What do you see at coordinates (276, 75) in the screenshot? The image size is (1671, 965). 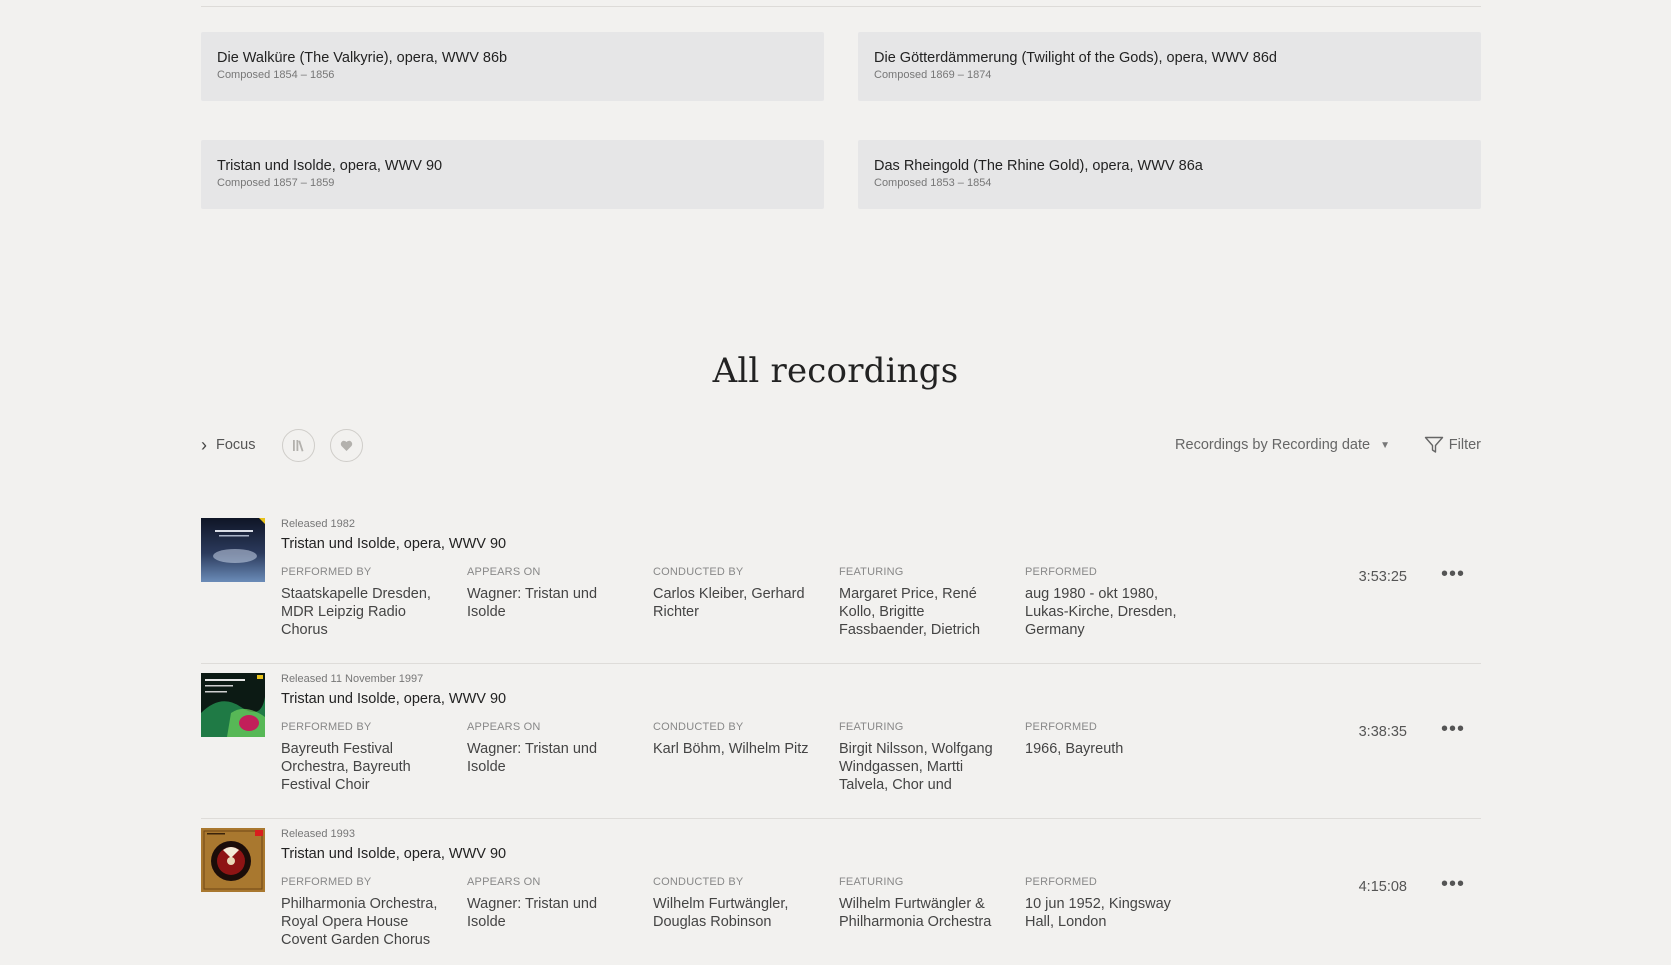 I see `work-composed: Composed 1854 – 1856` at bounding box center [276, 75].